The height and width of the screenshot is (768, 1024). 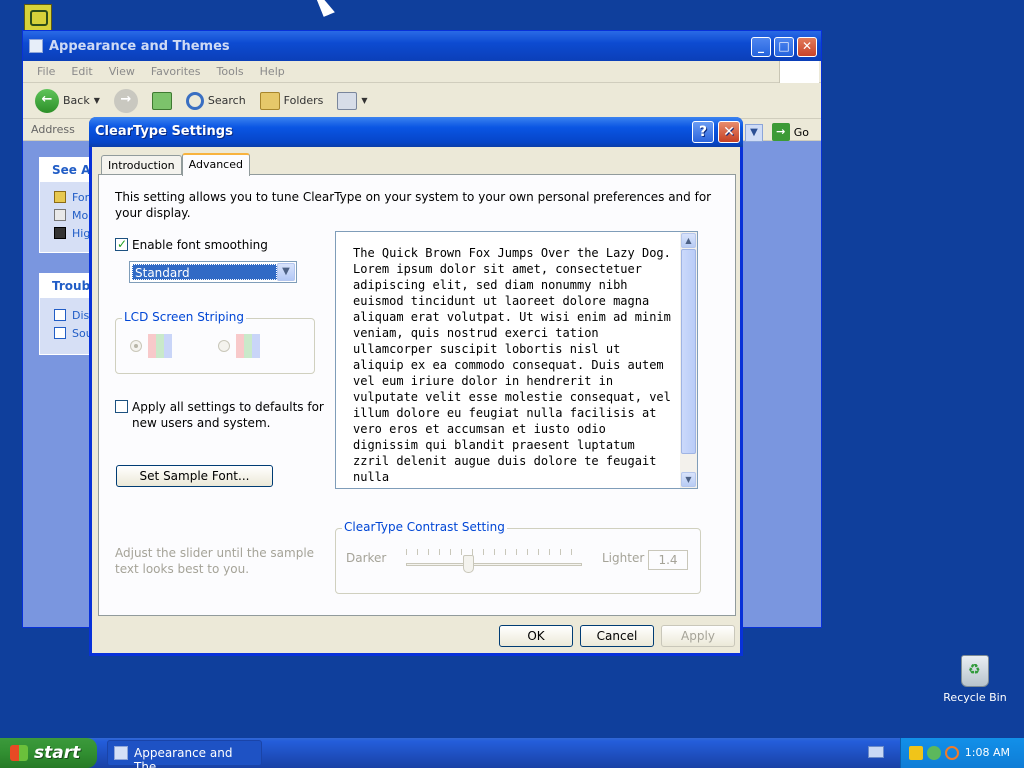 What do you see at coordinates (468, 564) in the screenshot?
I see `contrast-slider-thumb` at bounding box center [468, 564].